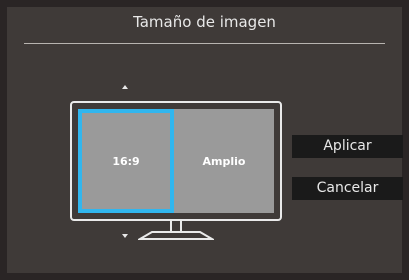 This screenshot has width=409, height=280. I want to click on monitor-stand-neck, so click(176, 226).